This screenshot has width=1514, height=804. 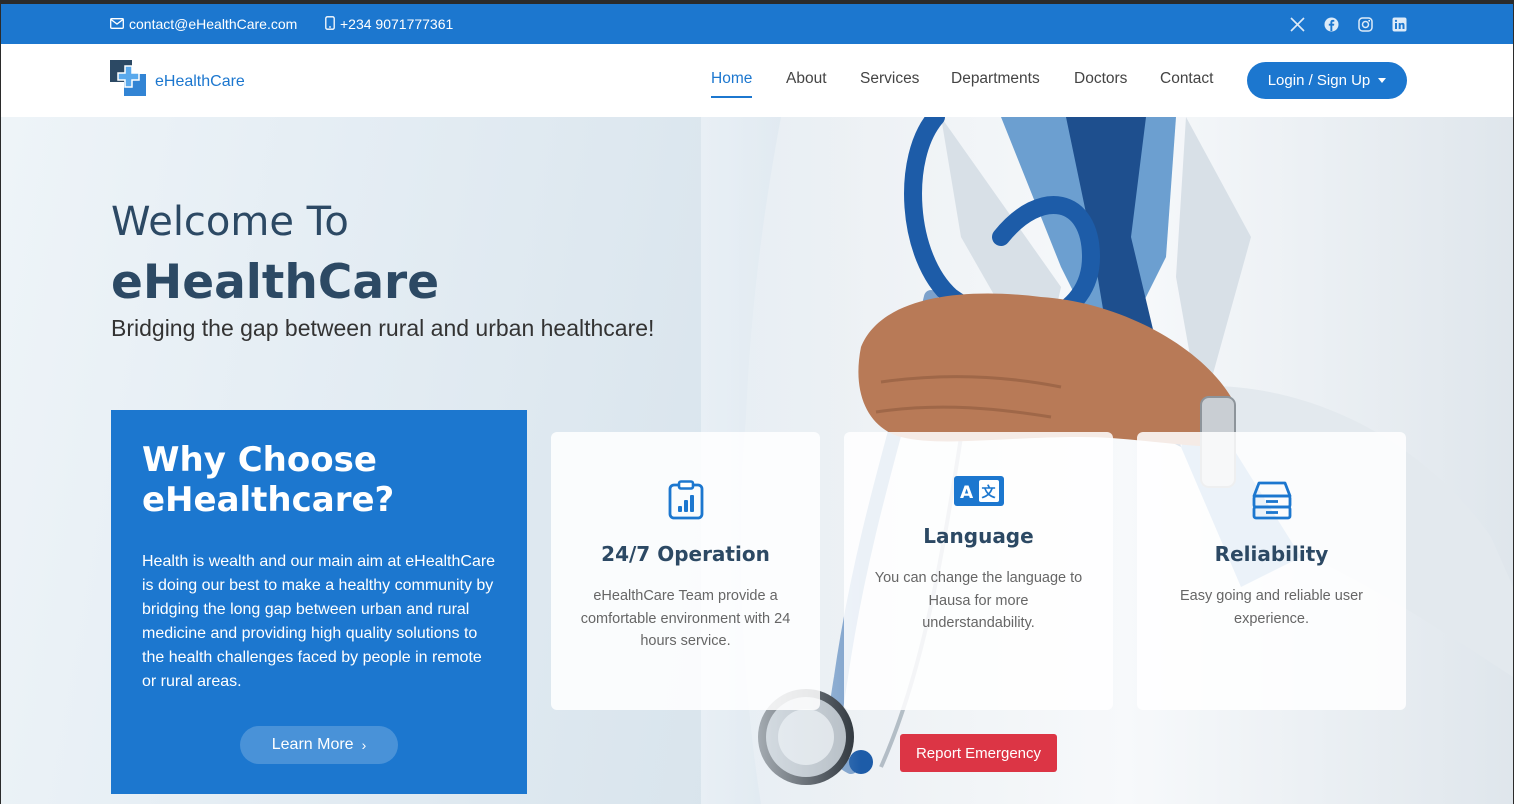 What do you see at coordinates (732, 84) in the screenshot?
I see `nav-home: Home` at bounding box center [732, 84].